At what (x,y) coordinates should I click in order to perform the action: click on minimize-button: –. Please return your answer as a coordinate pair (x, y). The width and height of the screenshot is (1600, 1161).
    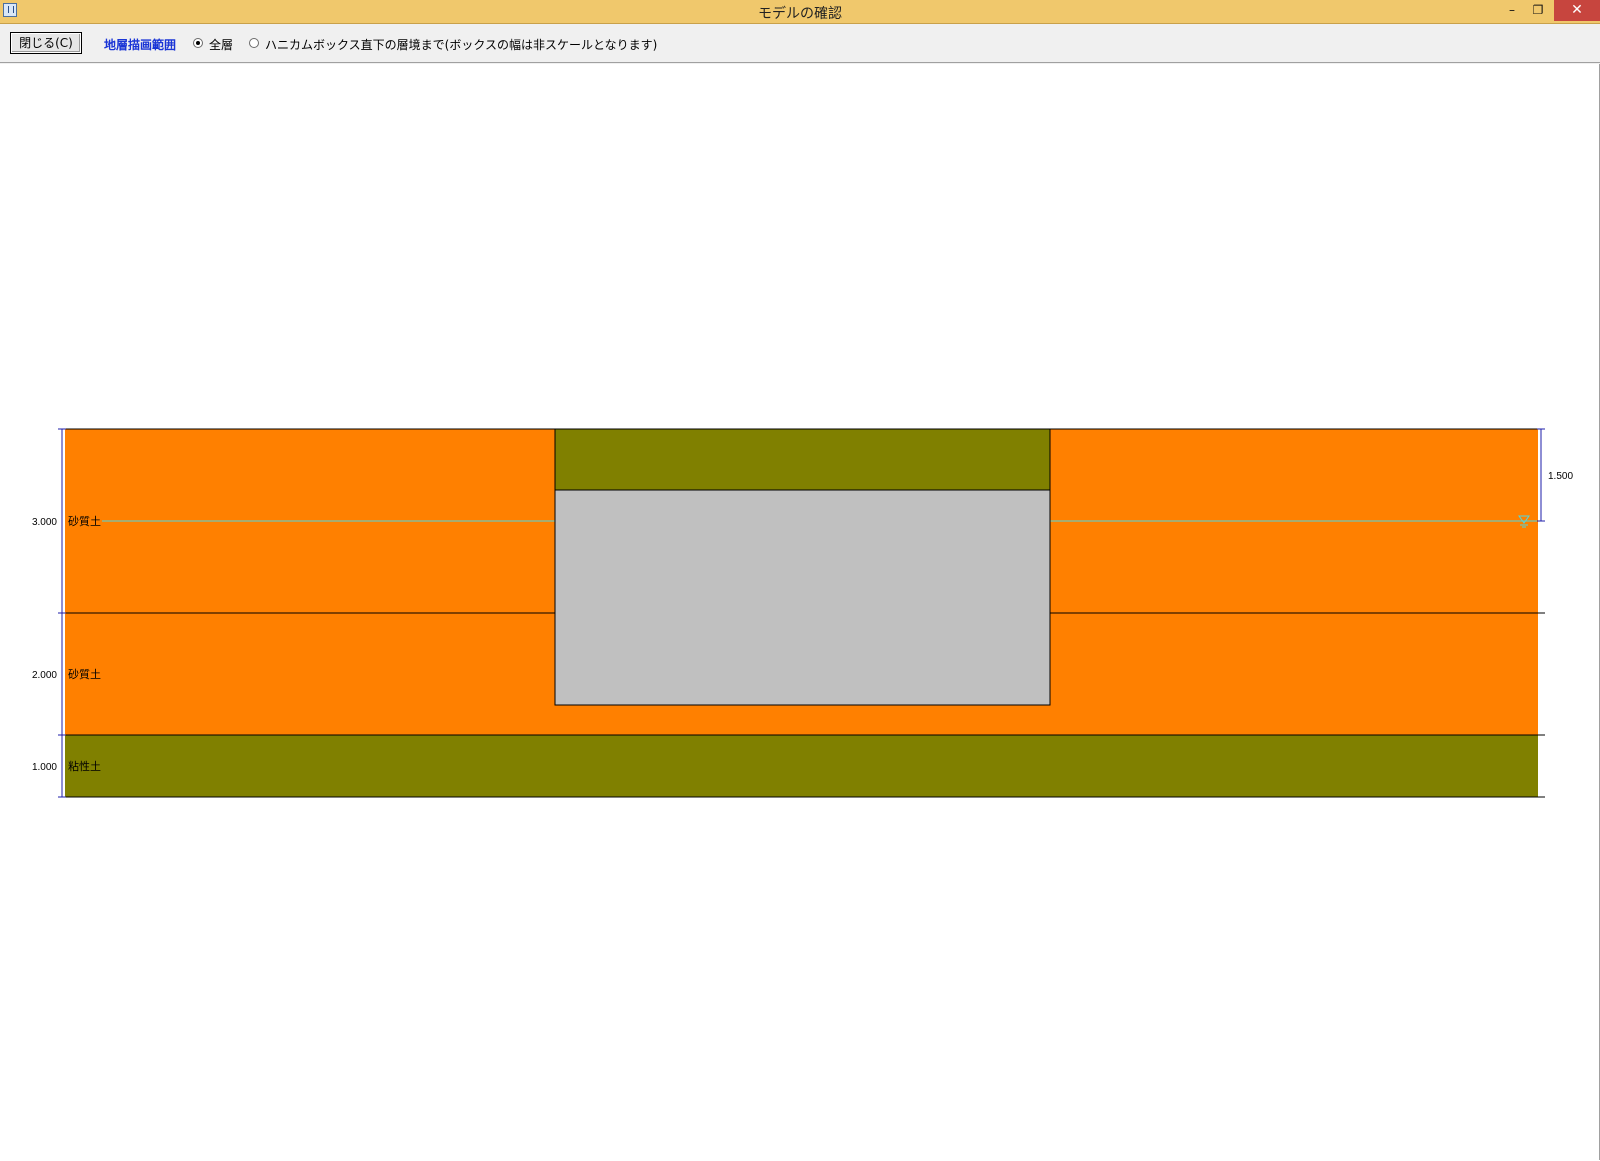
    Looking at the image, I should click on (1512, 10).